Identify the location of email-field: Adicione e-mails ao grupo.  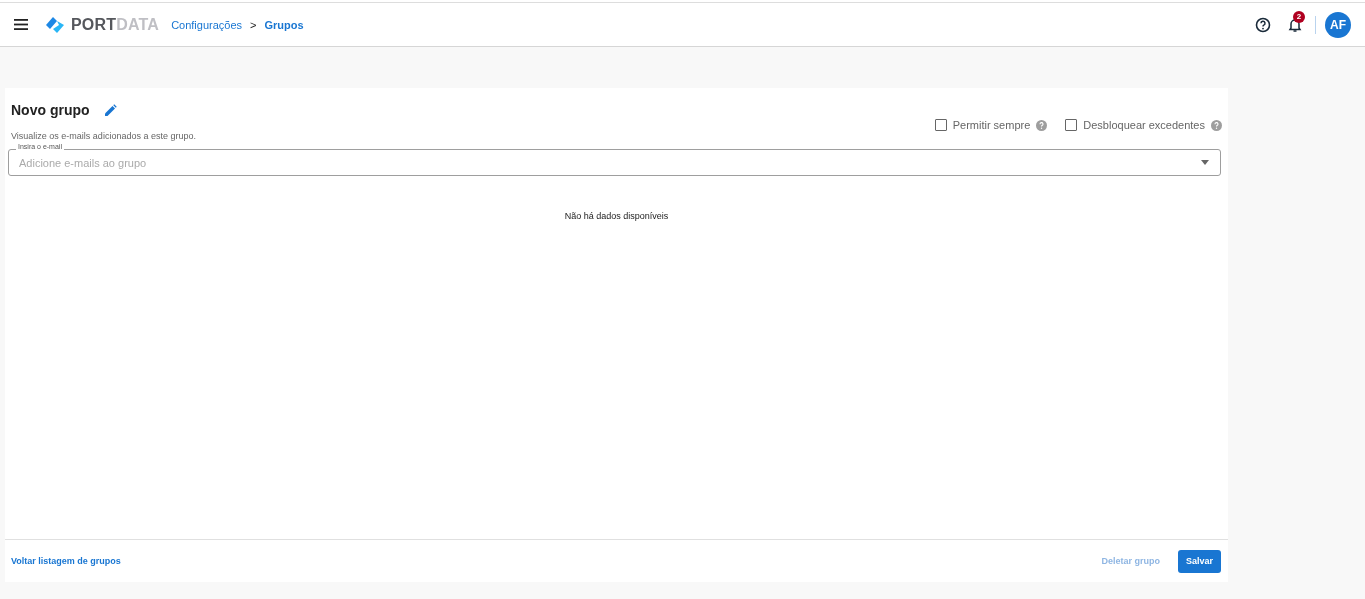
(614, 162).